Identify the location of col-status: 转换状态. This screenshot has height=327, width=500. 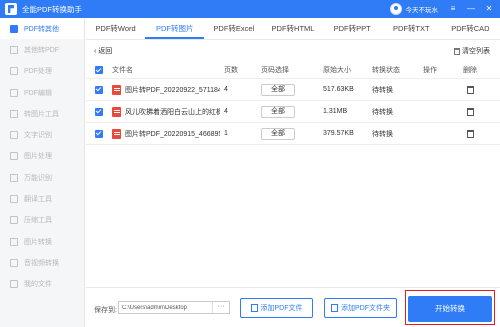
(386, 70).